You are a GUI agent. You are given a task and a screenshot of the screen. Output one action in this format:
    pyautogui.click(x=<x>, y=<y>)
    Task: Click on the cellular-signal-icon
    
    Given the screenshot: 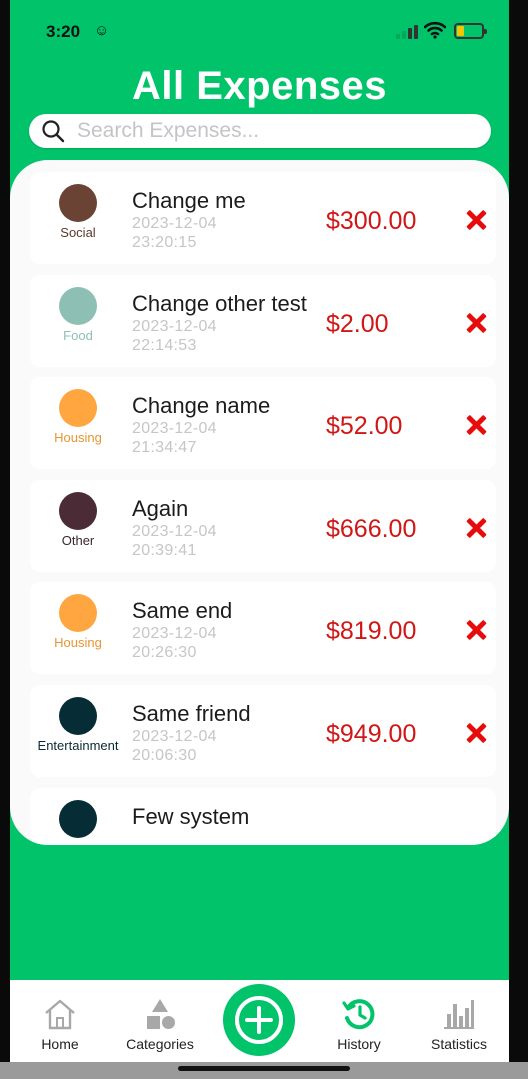 What is the action you would take?
    pyautogui.click(x=408, y=32)
    